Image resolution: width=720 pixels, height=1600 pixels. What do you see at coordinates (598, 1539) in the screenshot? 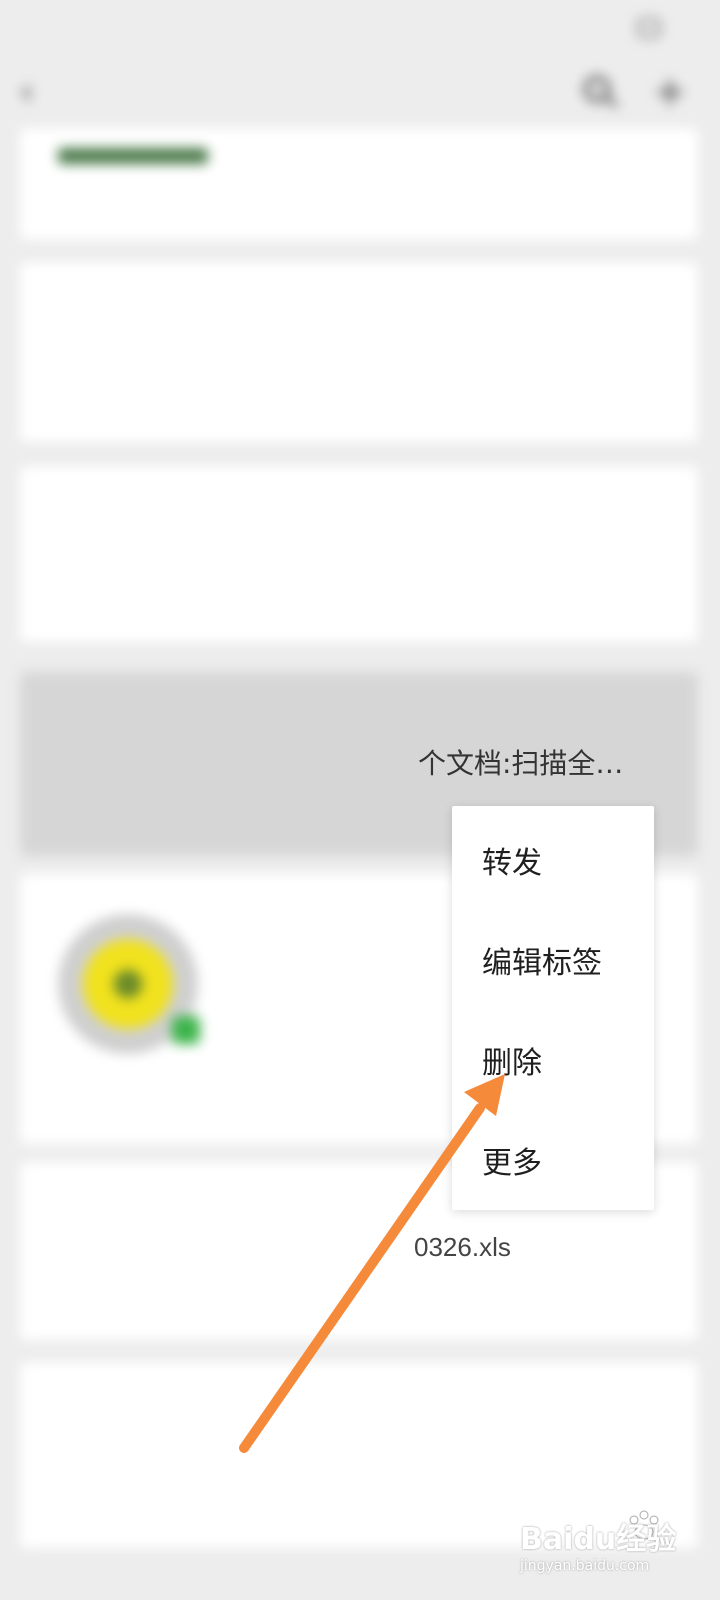
I see `watermark-logo: Baidu经验` at bounding box center [598, 1539].